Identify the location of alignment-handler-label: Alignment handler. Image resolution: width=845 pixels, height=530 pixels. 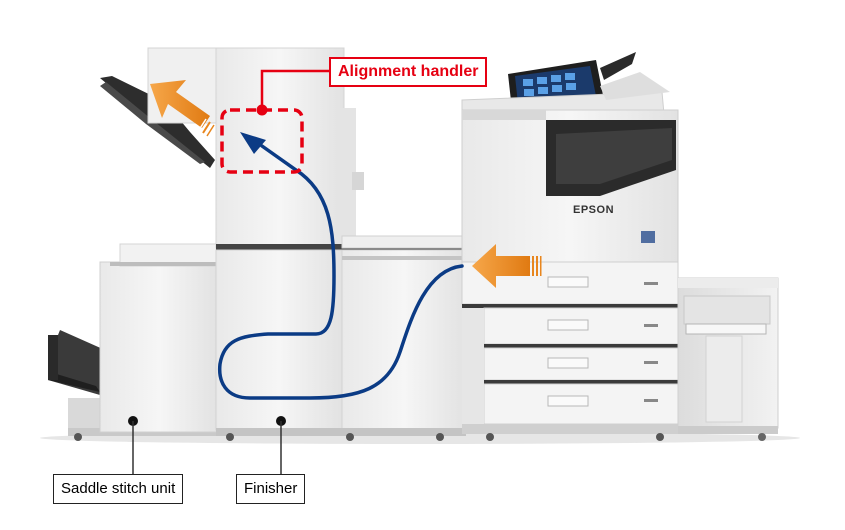
(408, 72).